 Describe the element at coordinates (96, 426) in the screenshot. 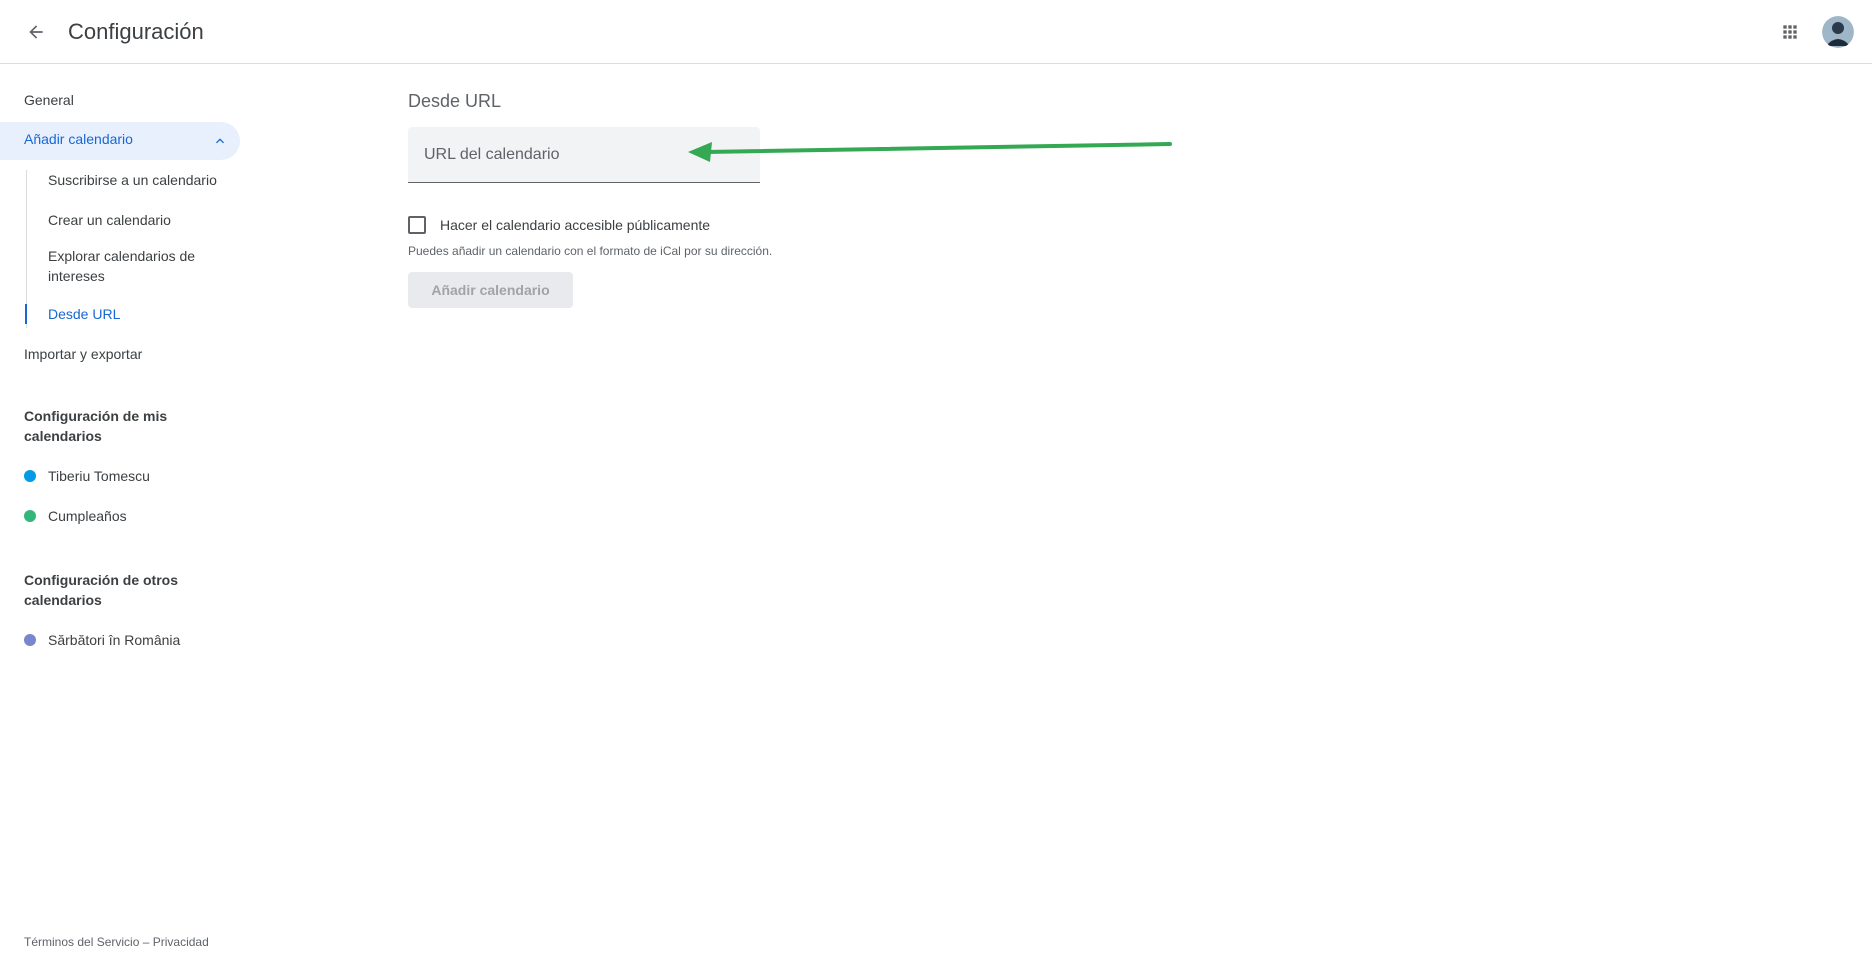

I see `my-calendars-heading: Configuración de mis calendarios` at that location.